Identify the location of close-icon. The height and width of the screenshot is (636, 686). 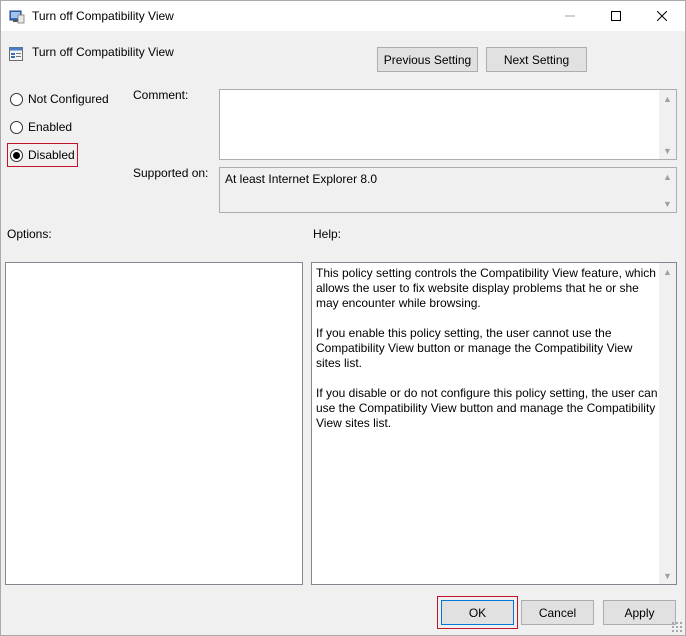
(662, 16).